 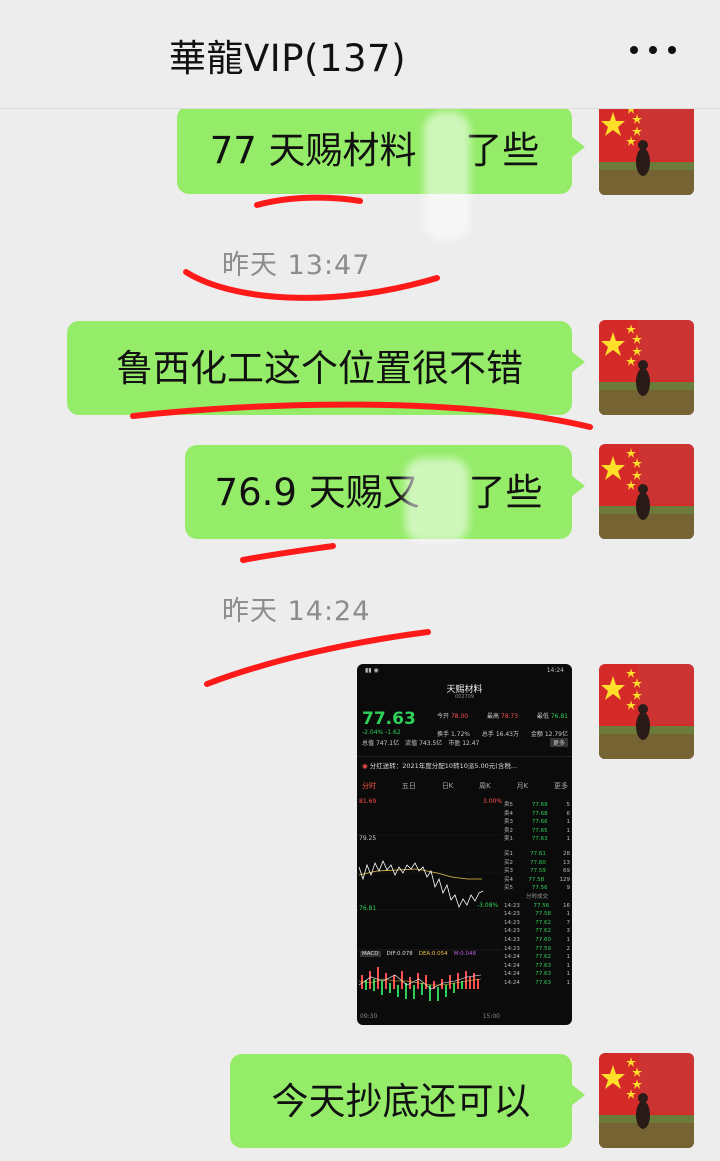 I want to click on stock-price: 77.63, so click(x=389, y=719).